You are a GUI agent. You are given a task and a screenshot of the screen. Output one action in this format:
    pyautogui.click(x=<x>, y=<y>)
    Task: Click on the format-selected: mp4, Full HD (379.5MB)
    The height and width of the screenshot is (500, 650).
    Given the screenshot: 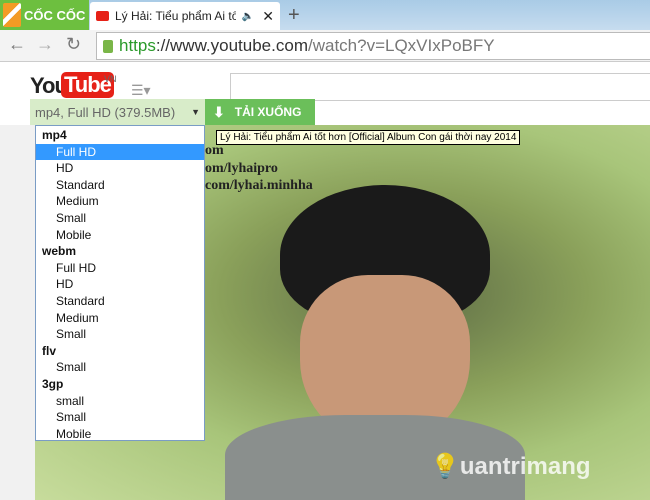 What is the action you would take?
    pyautogui.click(x=105, y=112)
    